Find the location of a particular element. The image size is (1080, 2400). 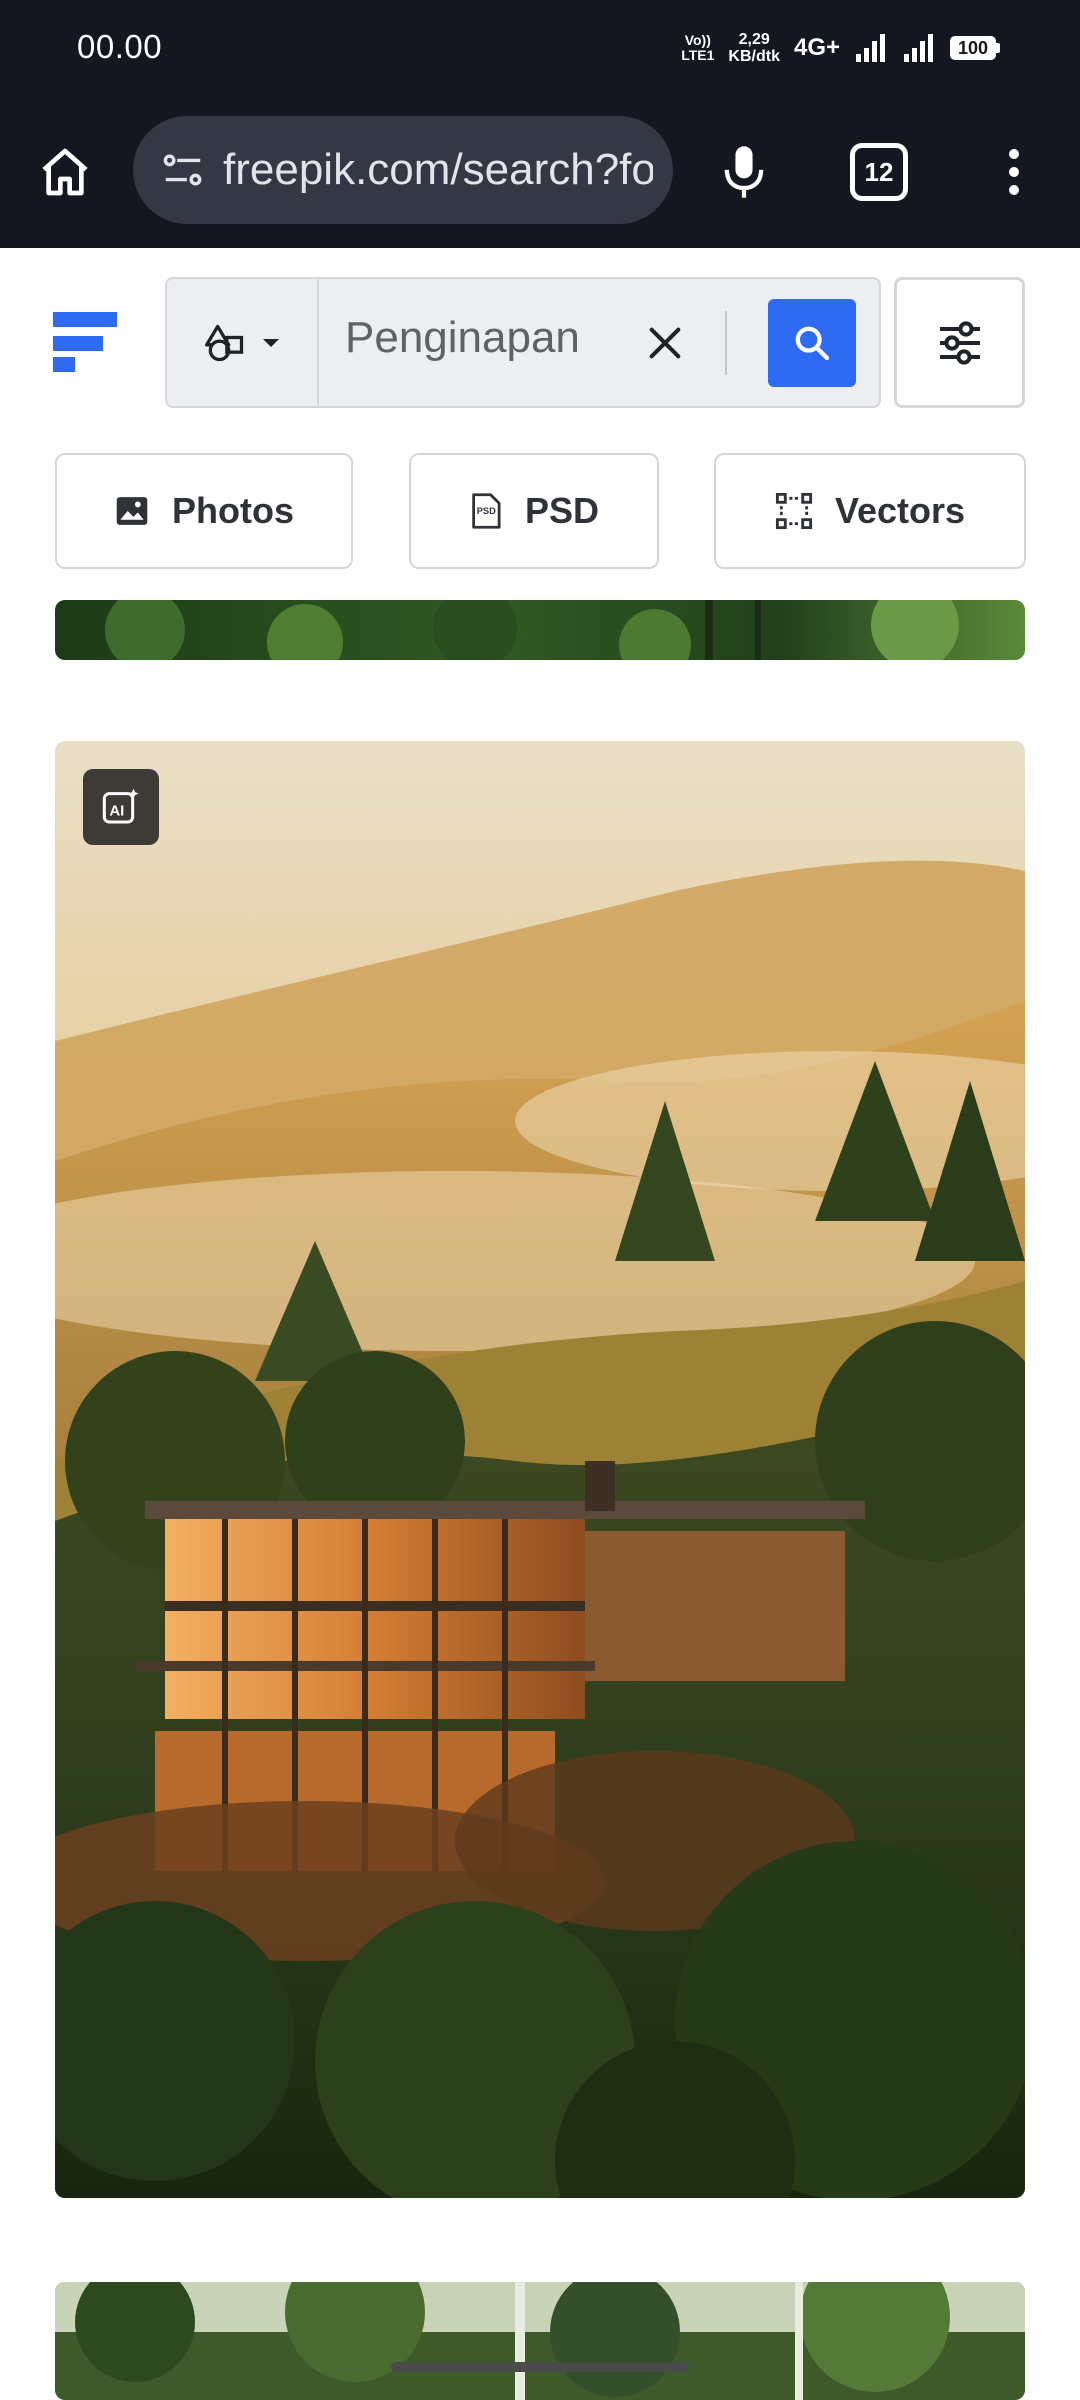

chip-psd: PSD PSD is located at coordinates (534, 511).